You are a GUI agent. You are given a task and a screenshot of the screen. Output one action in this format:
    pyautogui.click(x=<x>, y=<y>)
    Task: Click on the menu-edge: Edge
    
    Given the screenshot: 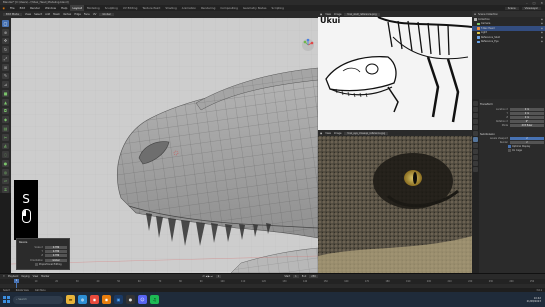 What is the action you would take?
    pyautogui.click(x=77, y=14)
    